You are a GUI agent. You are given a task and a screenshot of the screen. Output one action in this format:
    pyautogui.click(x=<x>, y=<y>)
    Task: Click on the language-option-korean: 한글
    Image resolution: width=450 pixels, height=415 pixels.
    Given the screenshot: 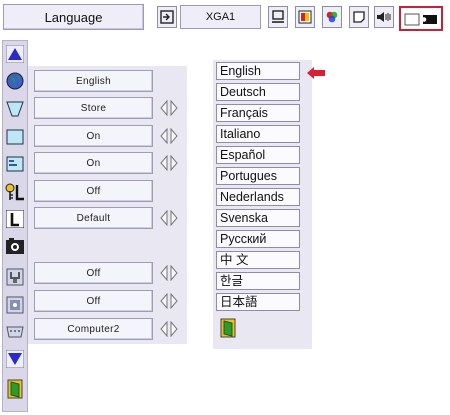 What is the action you would take?
    pyautogui.click(x=258, y=281)
    